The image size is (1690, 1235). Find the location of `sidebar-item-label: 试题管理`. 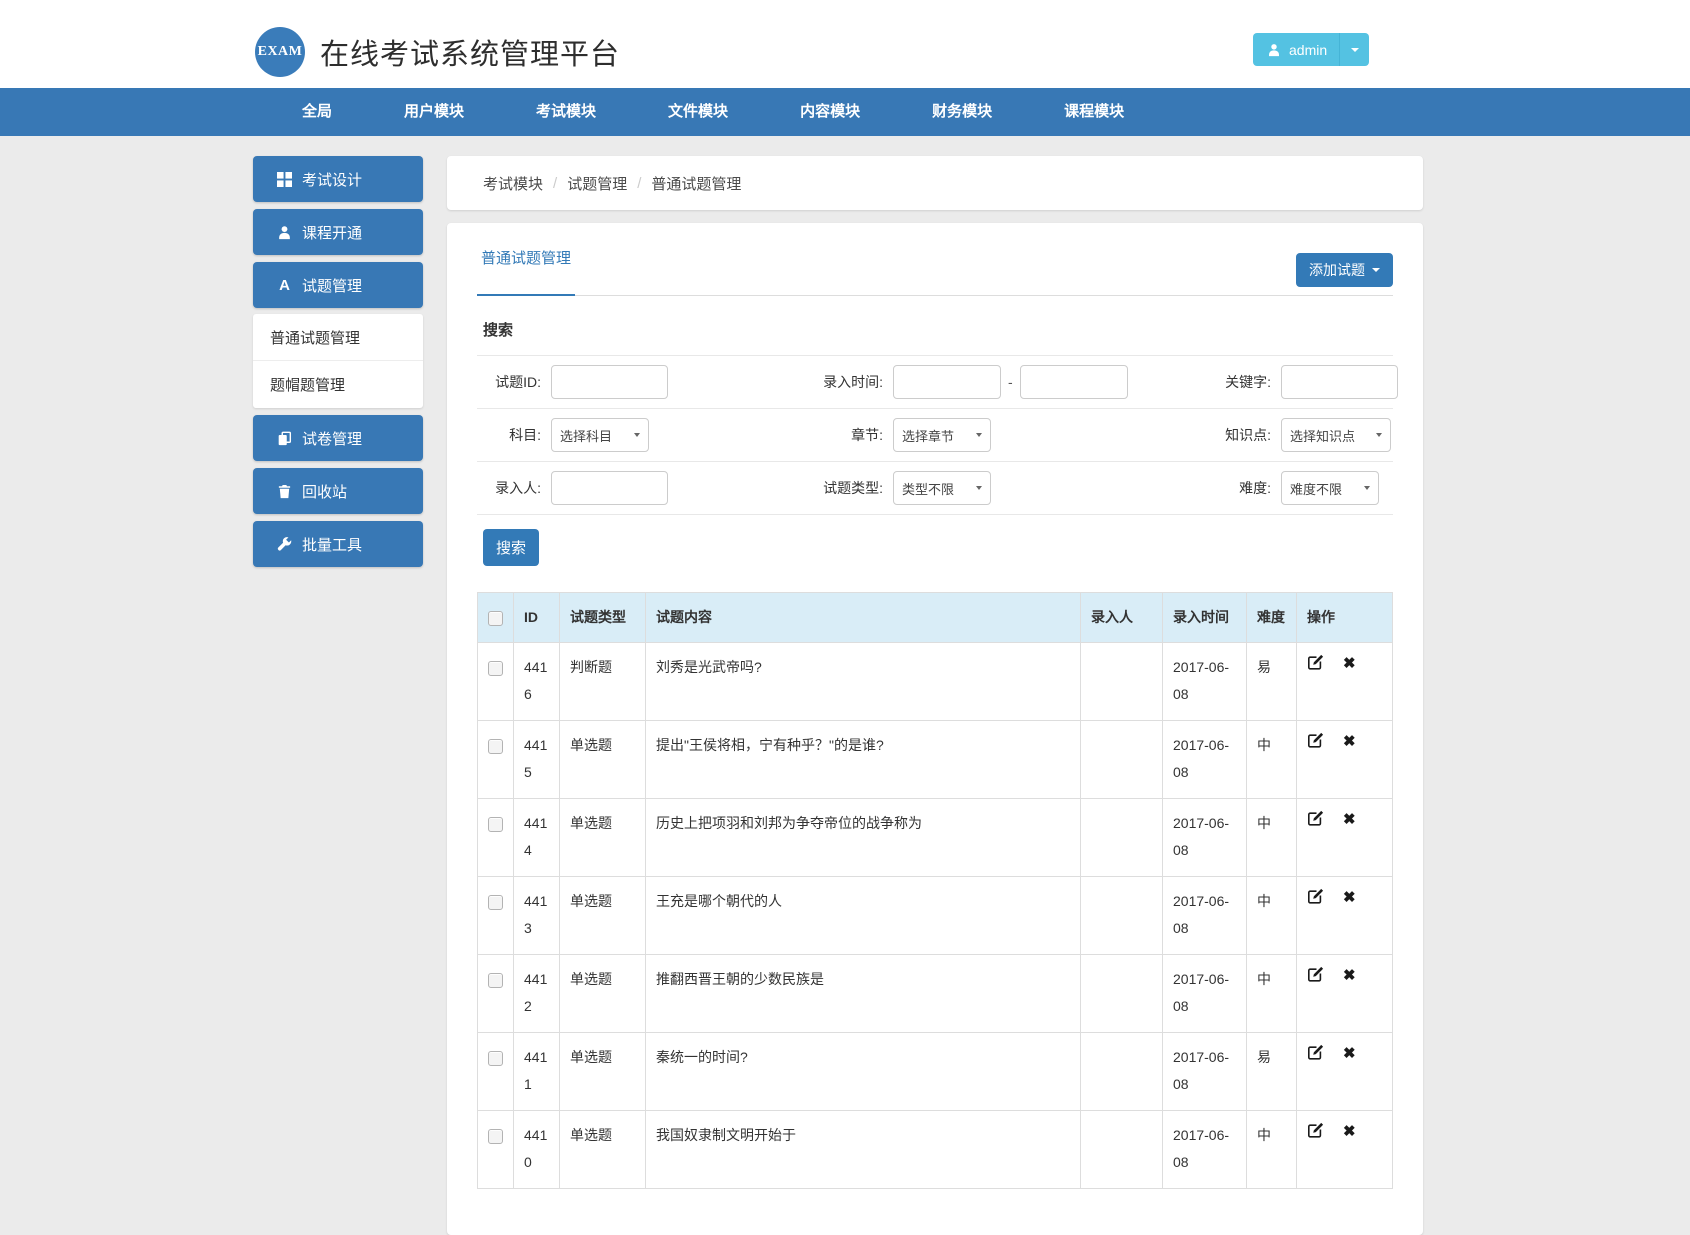

sidebar-item-label: 试题管理 is located at coordinates (332, 286).